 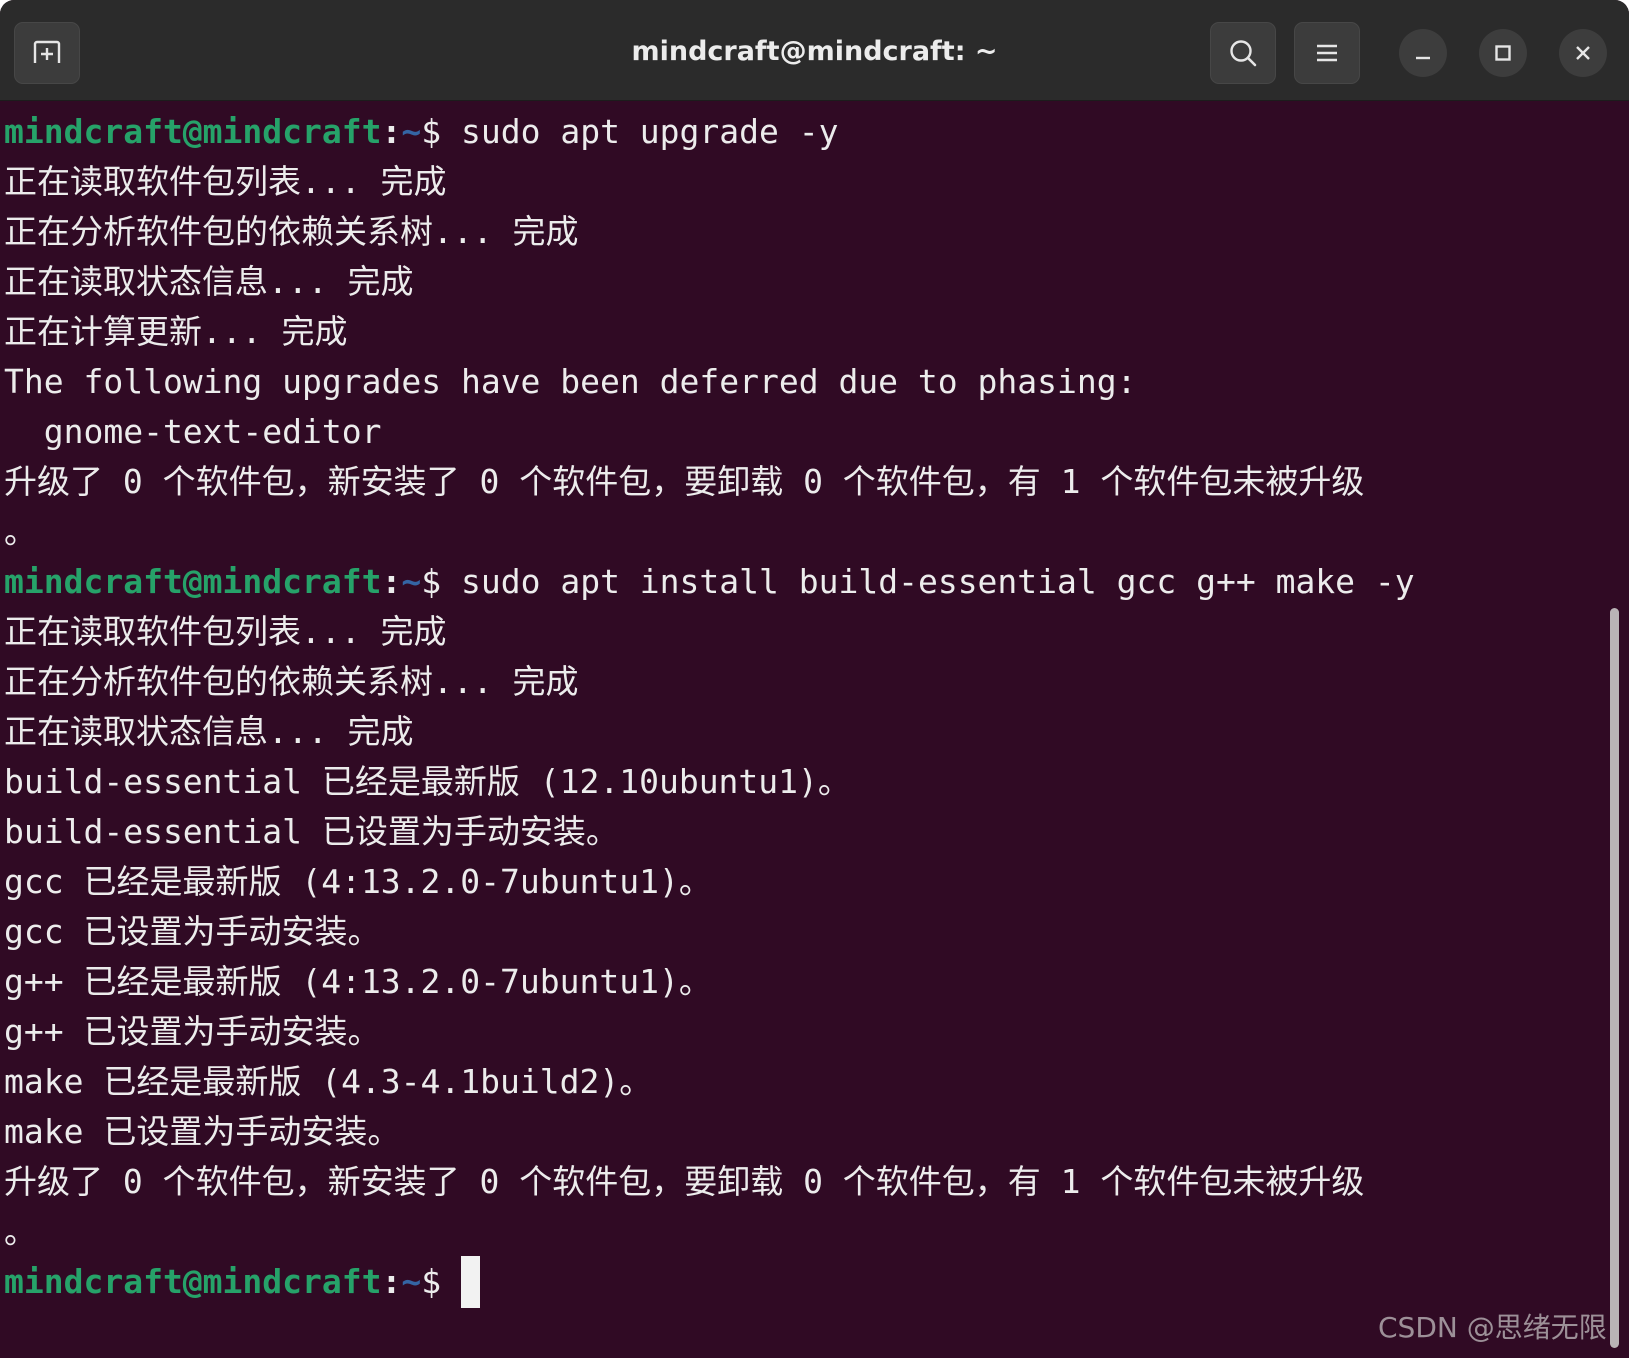 I want to click on minimize-button, so click(x=1423, y=53).